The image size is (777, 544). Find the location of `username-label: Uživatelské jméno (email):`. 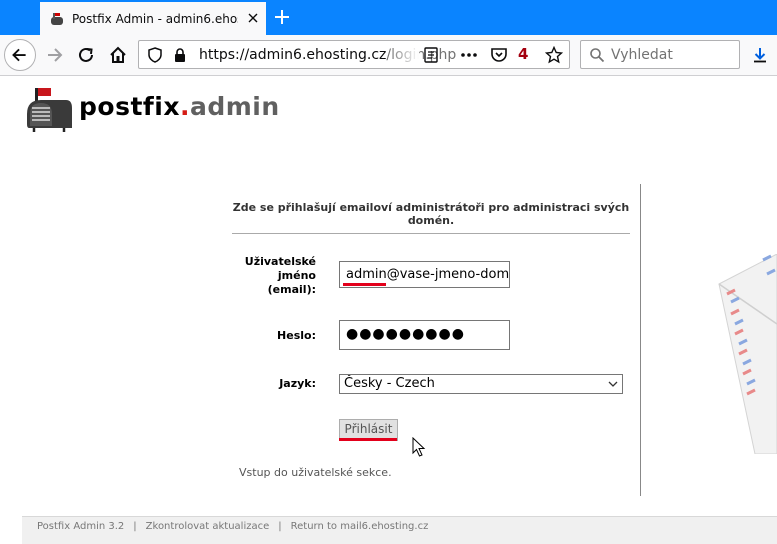

username-label: Uživatelské jméno (email): is located at coordinates (280, 275).